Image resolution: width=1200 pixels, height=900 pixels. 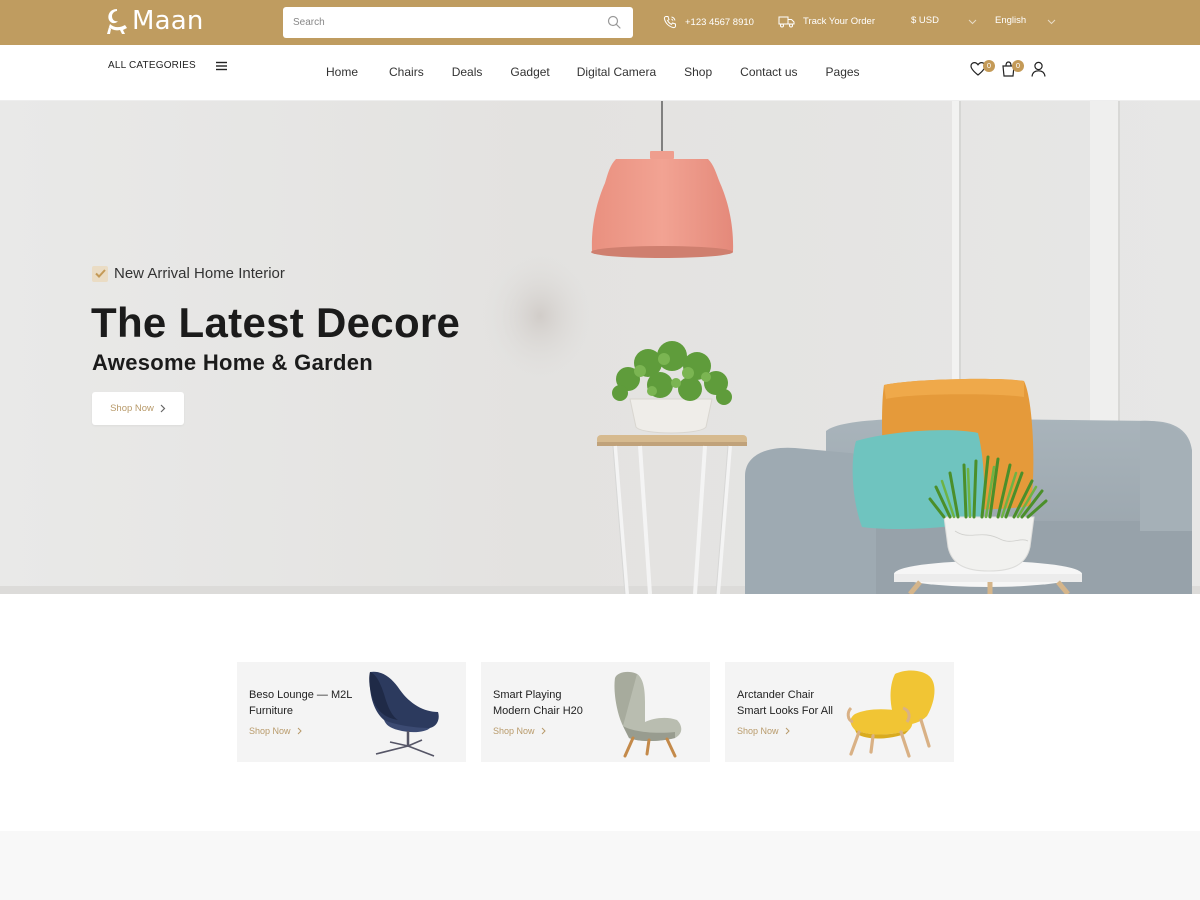 I want to click on track-order-link: Track Your Order, so click(x=826, y=21).